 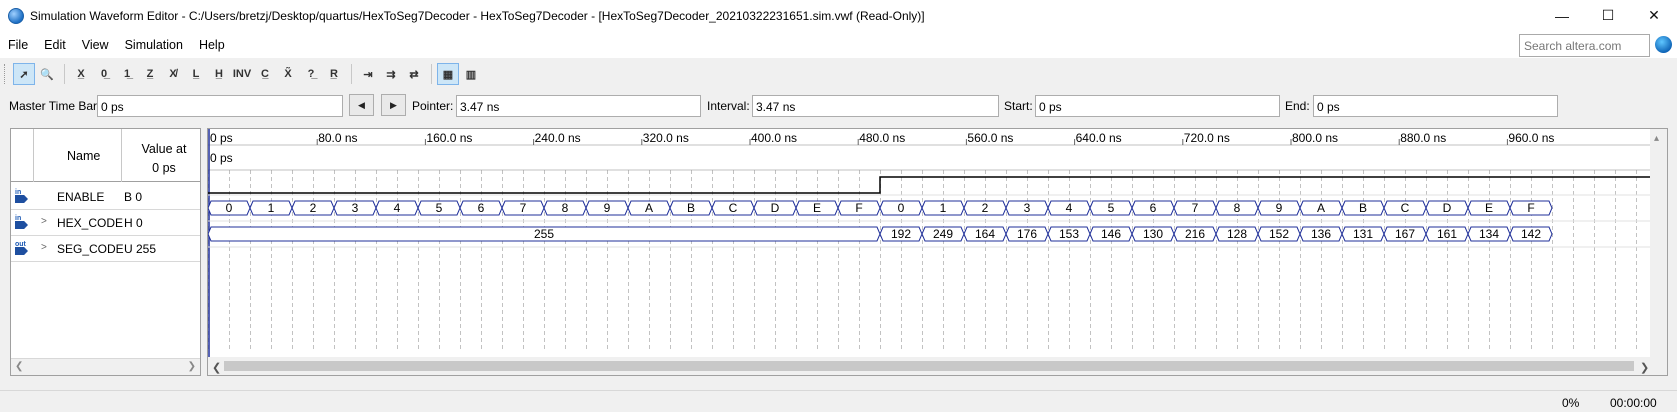 What do you see at coordinates (471, 74) in the screenshot?
I see `settings-icon: ▥` at bounding box center [471, 74].